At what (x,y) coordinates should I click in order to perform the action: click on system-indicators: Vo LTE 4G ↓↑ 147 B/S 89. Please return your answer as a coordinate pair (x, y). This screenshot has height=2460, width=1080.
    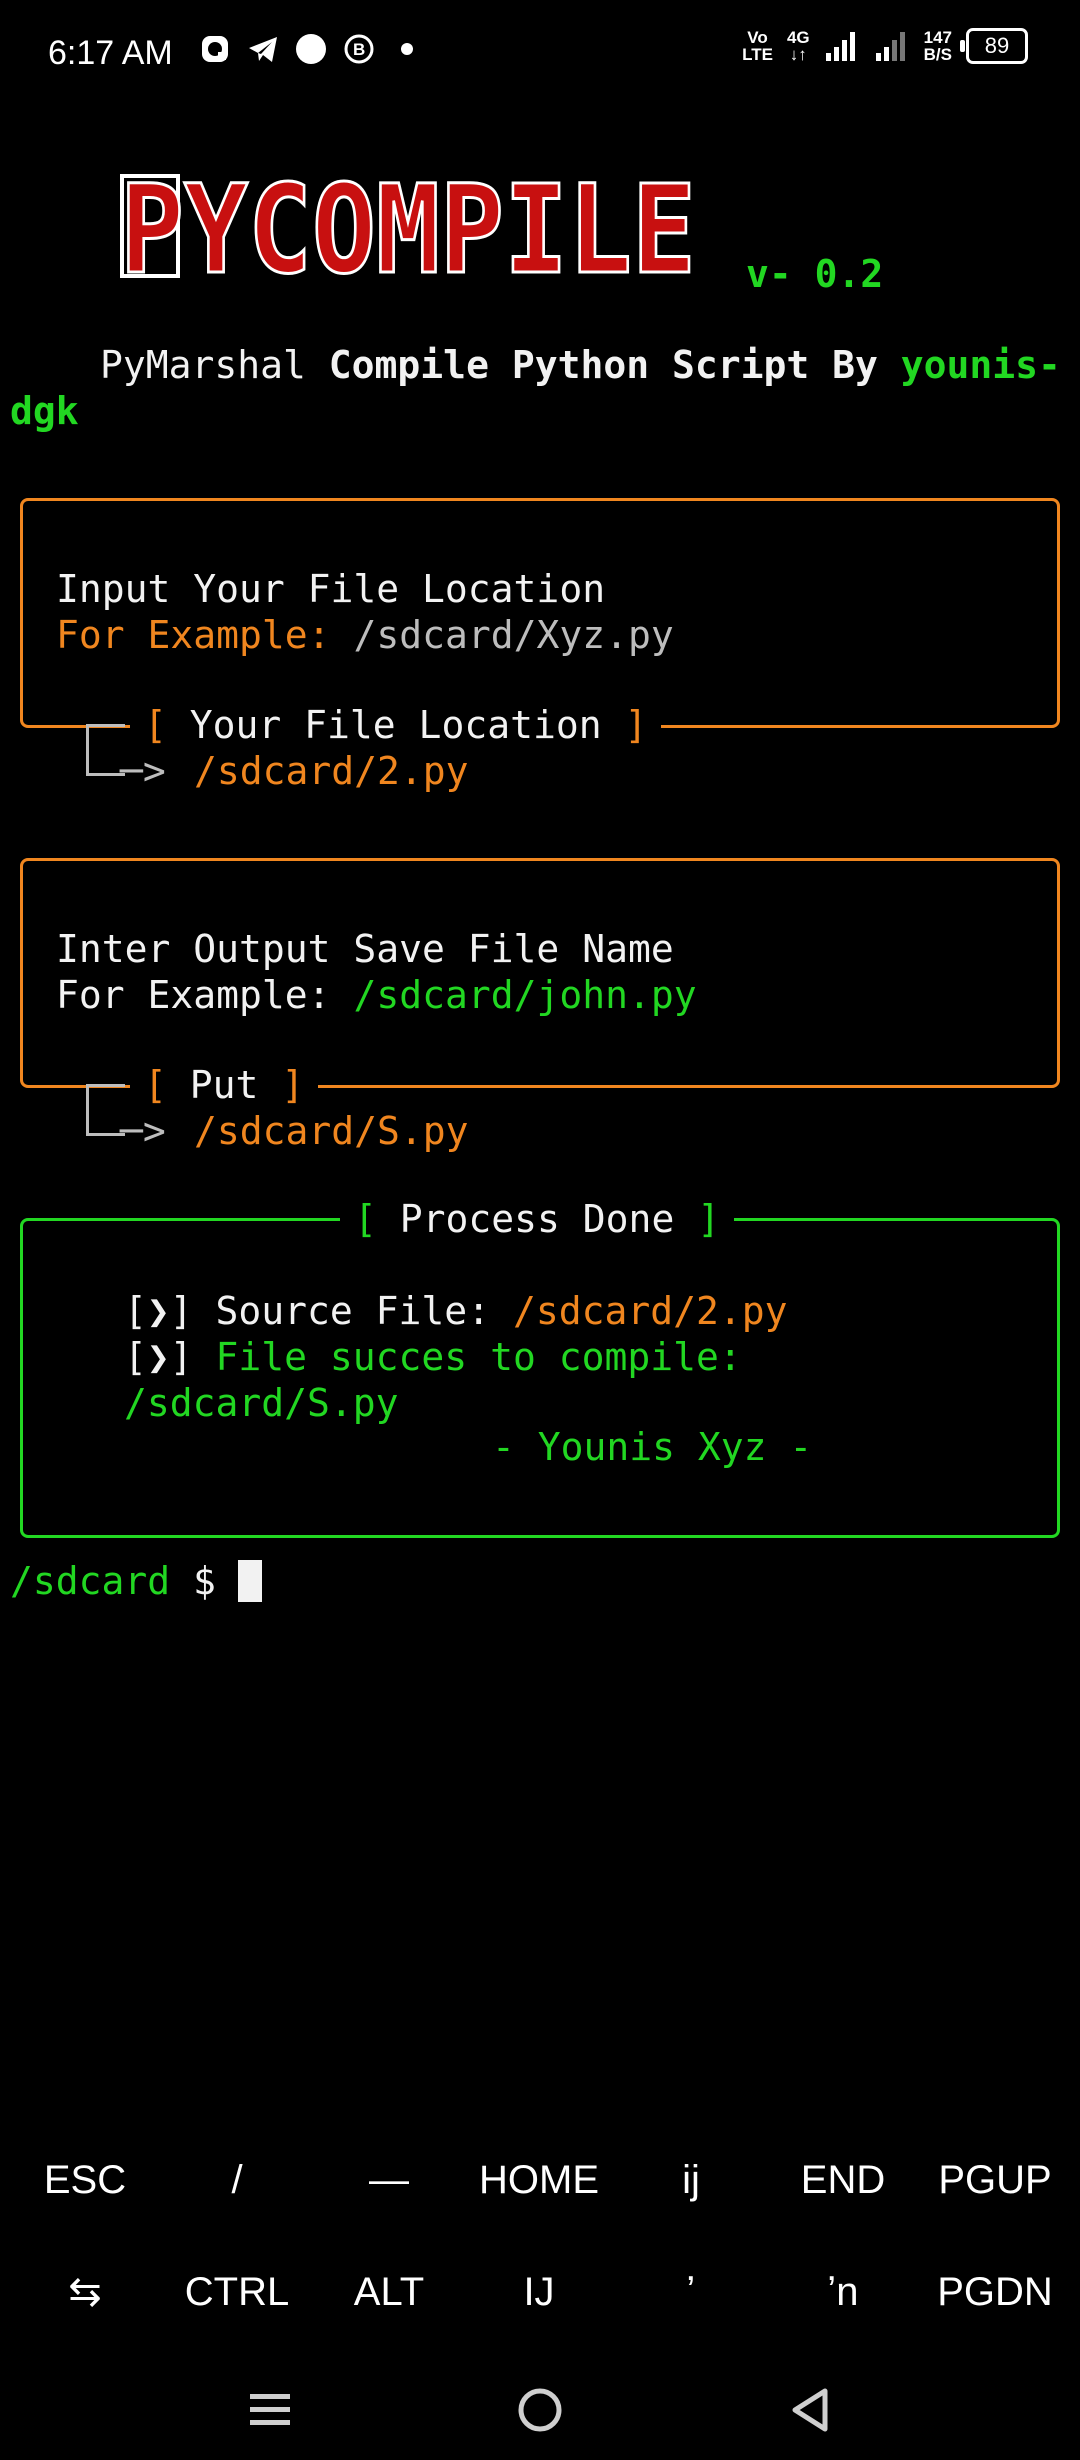
    Looking at the image, I should click on (885, 46).